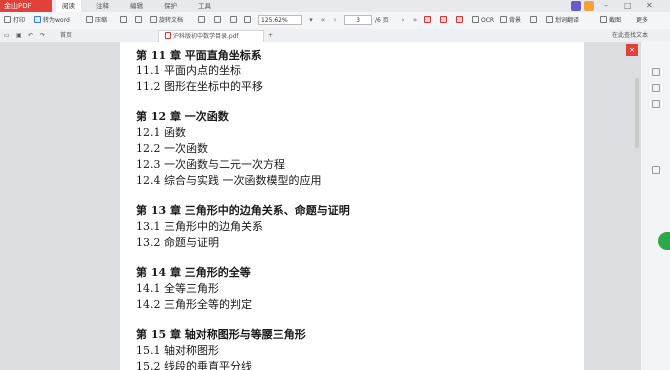 This screenshot has width=670, height=370. Describe the element at coordinates (136, 6) in the screenshot. I see `menu-edit: 编辑` at that location.